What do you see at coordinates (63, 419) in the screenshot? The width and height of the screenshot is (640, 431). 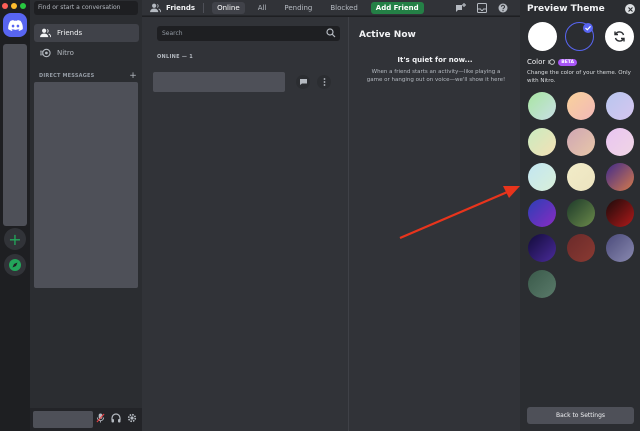 I see `user-info-placeholder` at bounding box center [63, 419].